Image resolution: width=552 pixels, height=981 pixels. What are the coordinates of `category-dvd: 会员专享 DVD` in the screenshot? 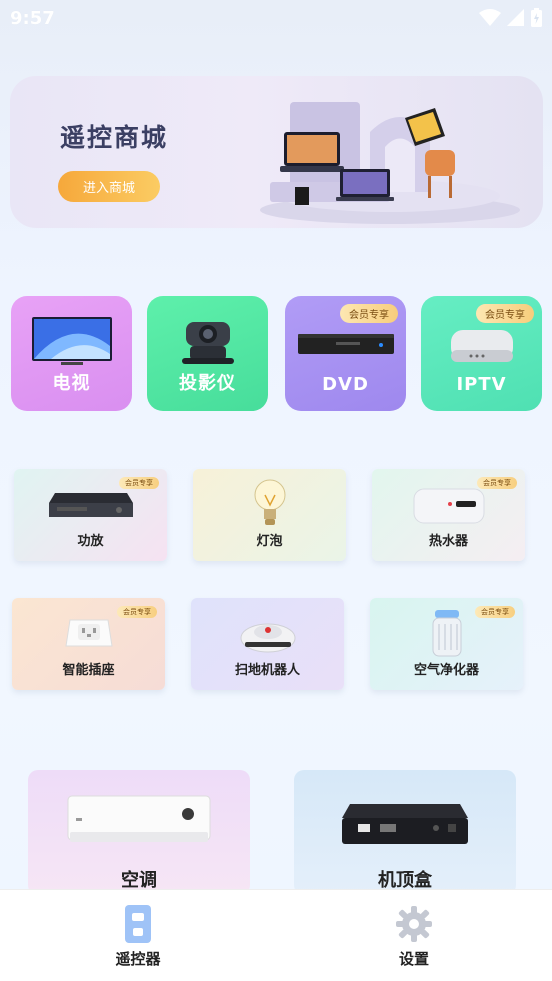 It's located at (345, 353).